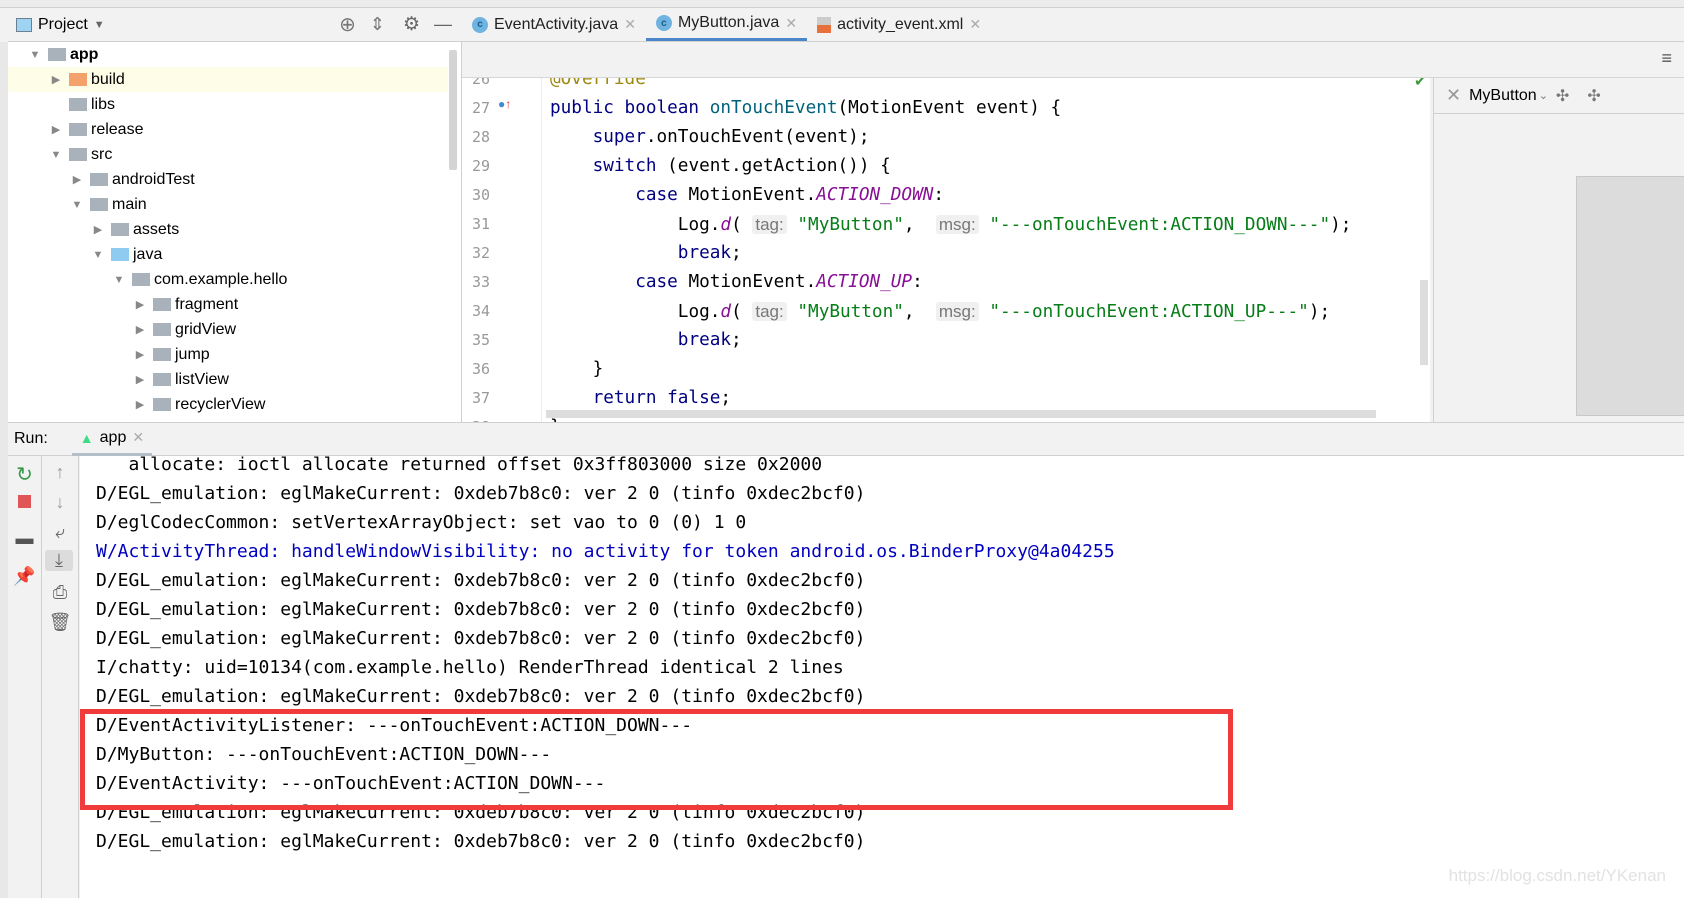  I want to click on print-icon: ⎙, so click(60, 592).